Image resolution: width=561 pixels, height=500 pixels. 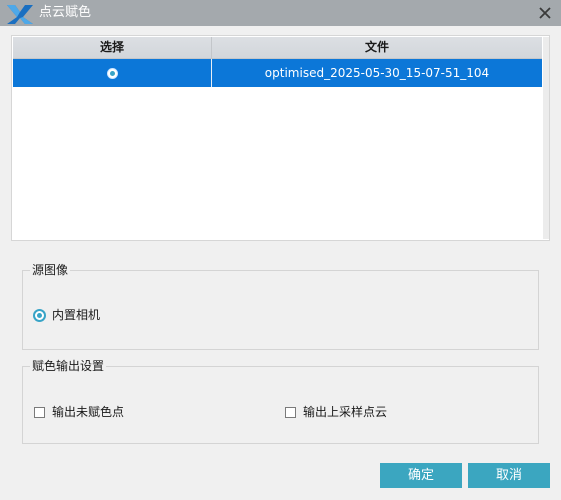 I want to click on radio-button, so click(x=39, y=315).